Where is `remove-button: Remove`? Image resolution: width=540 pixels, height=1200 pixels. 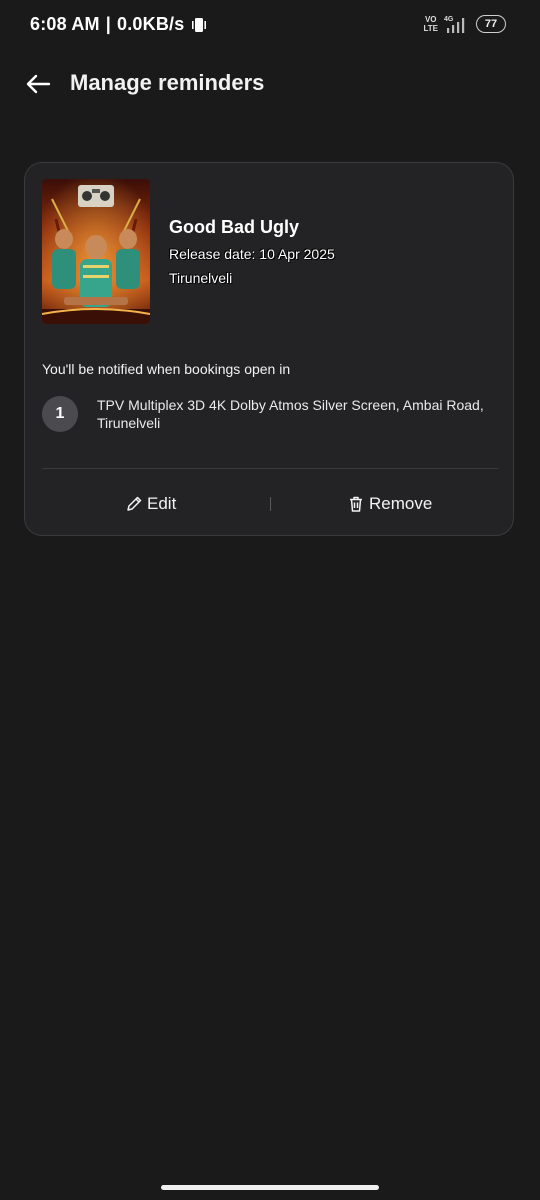
remove-button: Remove is located at coordinates (389, 504).